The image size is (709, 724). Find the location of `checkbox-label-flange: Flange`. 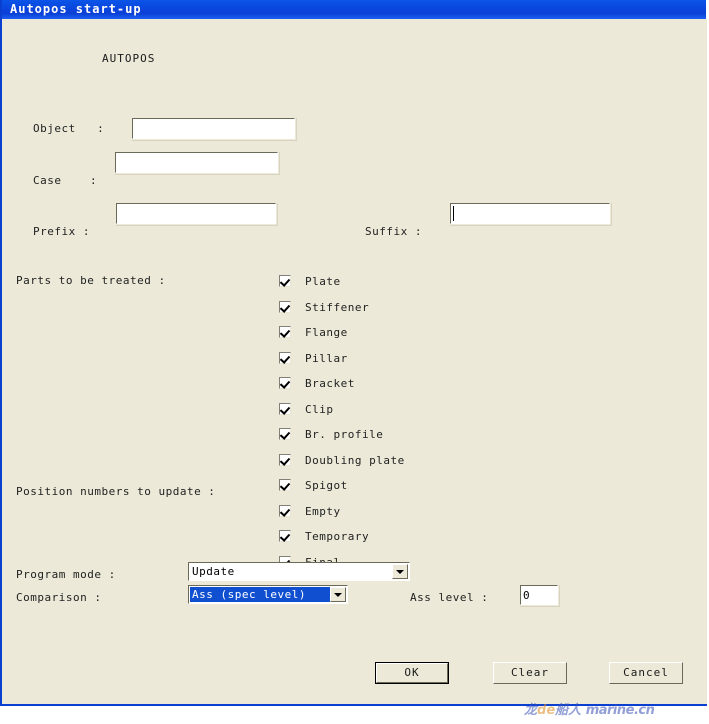

checkbox-label-flange: Flange is located at coordinates (326, 332).